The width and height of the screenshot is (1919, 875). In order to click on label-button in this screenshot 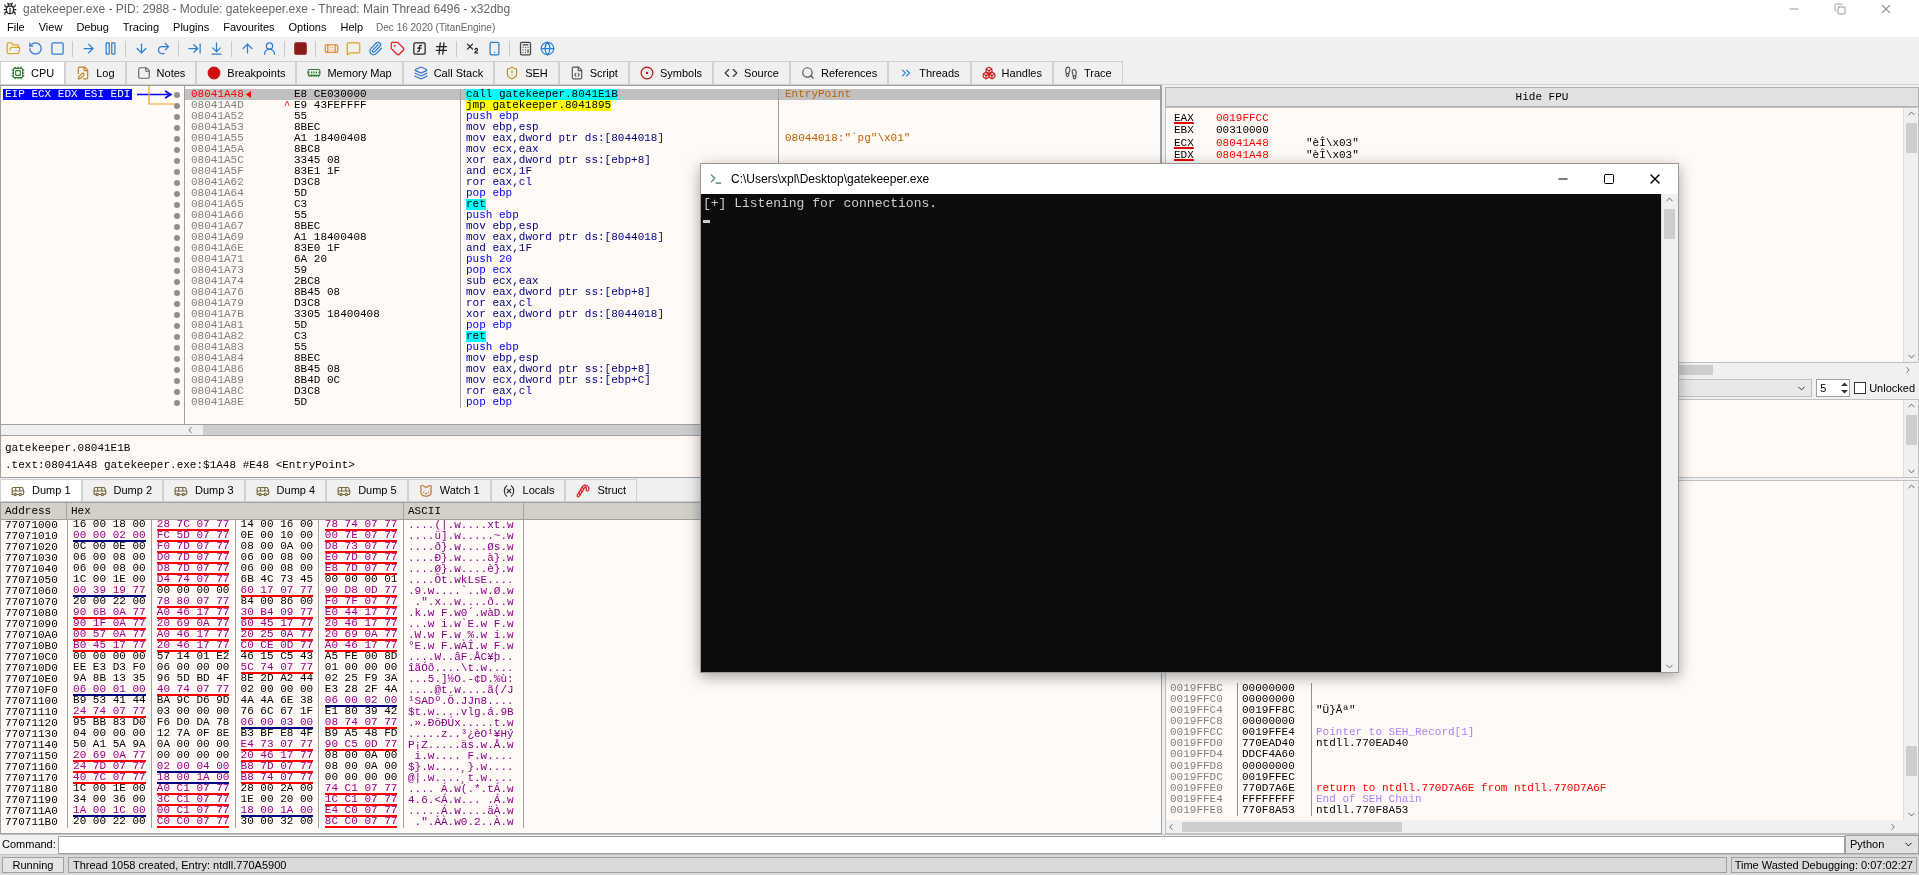, I will do `click(375, 48)`.